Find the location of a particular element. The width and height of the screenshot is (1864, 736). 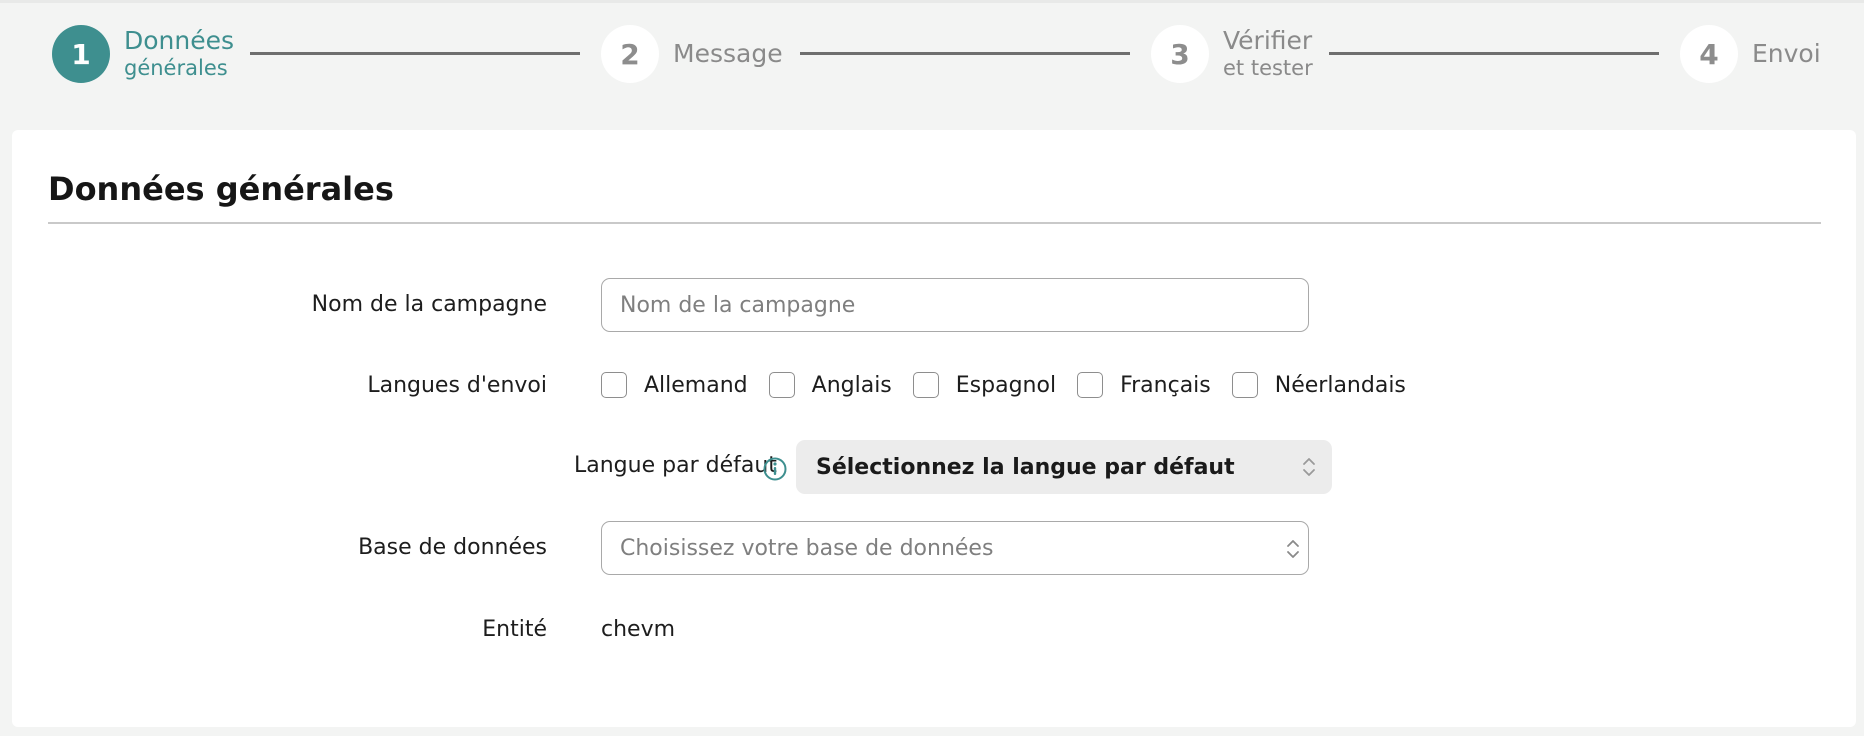

step-3-sublabel: et tester is located at coordinates (1268, 68).